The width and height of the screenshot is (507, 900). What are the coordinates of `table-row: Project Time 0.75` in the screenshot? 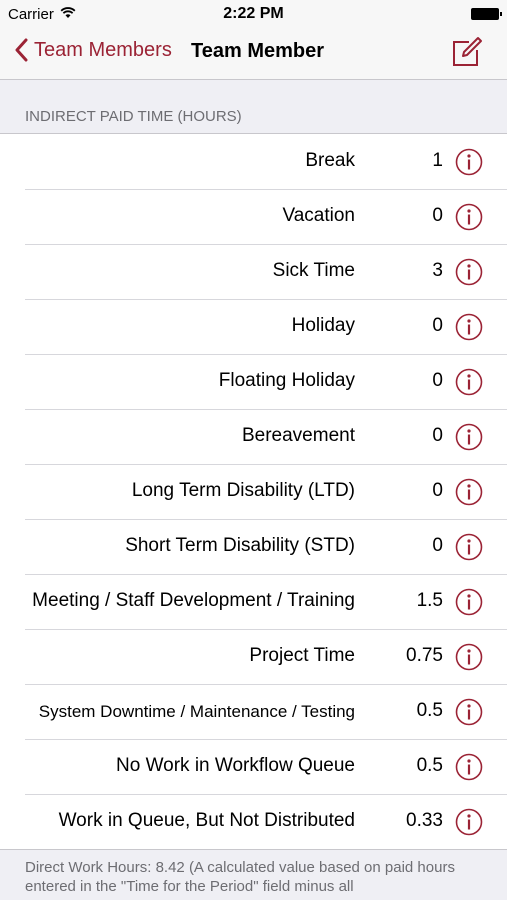 It's located at (253, 656).